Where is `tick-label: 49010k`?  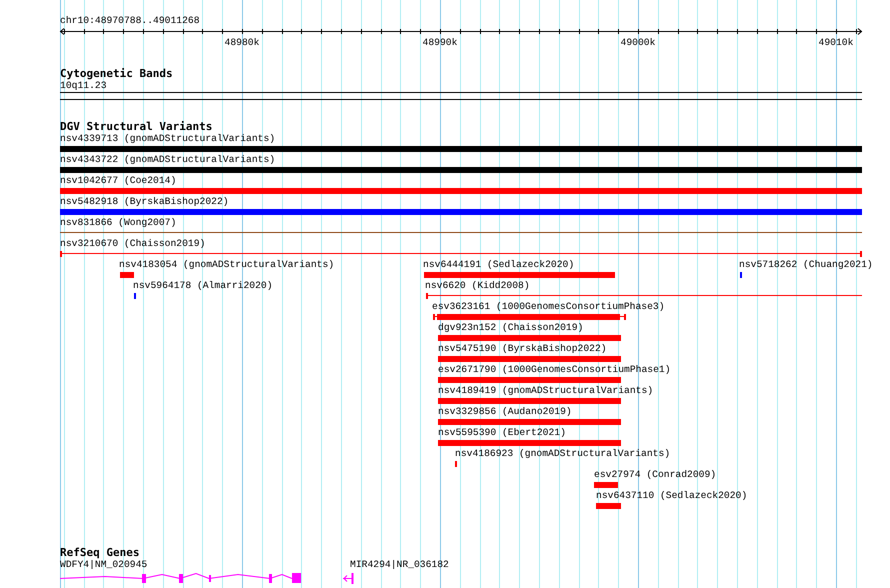 tick-label: 49010k is located at coordinates (836, 42).